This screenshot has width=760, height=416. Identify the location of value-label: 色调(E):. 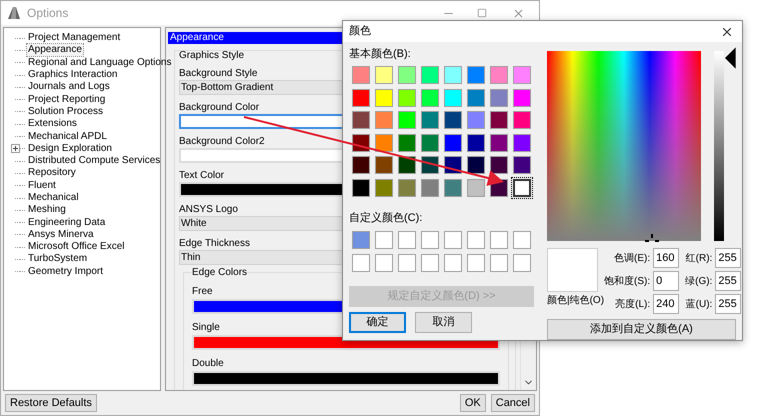
(631, 259).